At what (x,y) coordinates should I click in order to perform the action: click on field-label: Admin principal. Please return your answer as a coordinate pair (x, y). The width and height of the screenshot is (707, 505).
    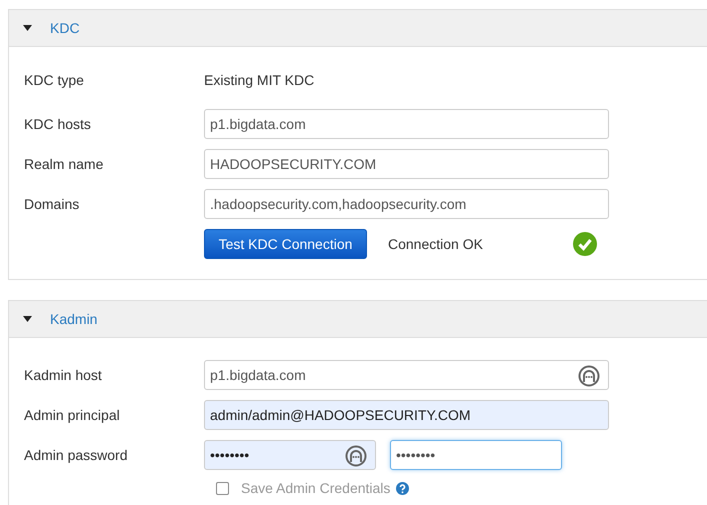
    Looking at the image, I should click on (72, 415).